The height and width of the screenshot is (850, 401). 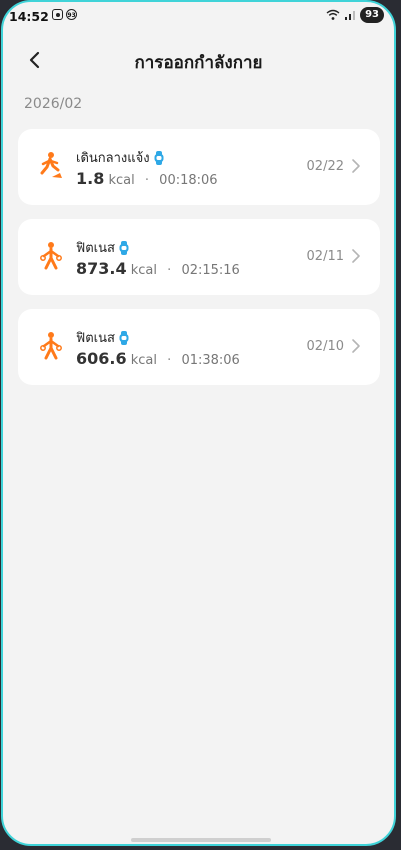 I want to click on workout-stats: 1.8 kcal · 00:18:06, so click(x=147, y=178).